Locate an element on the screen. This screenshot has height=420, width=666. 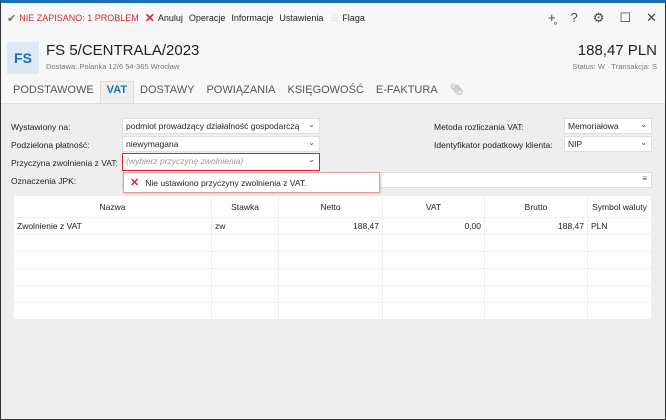
tab-ksiegowosc: KSIĘGOWOŚĆ is located at coordinates (326, 92).